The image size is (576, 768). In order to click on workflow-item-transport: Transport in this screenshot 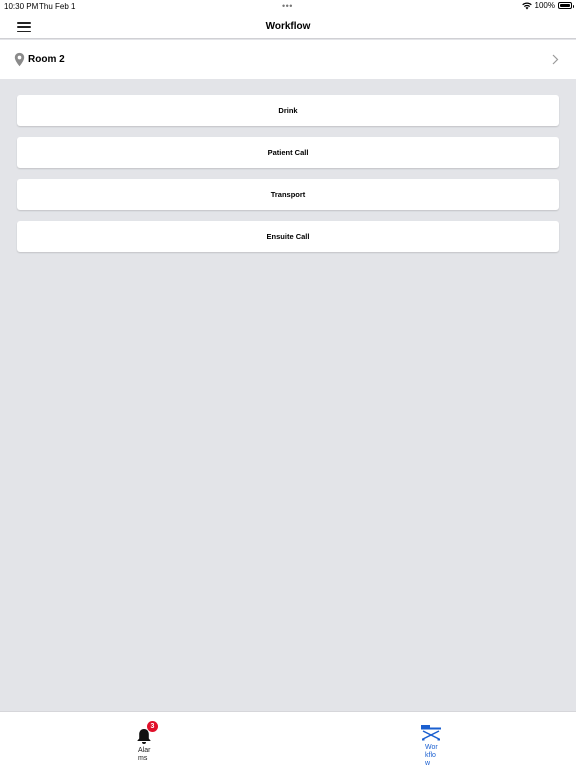, I will do `click(288, 194)`.